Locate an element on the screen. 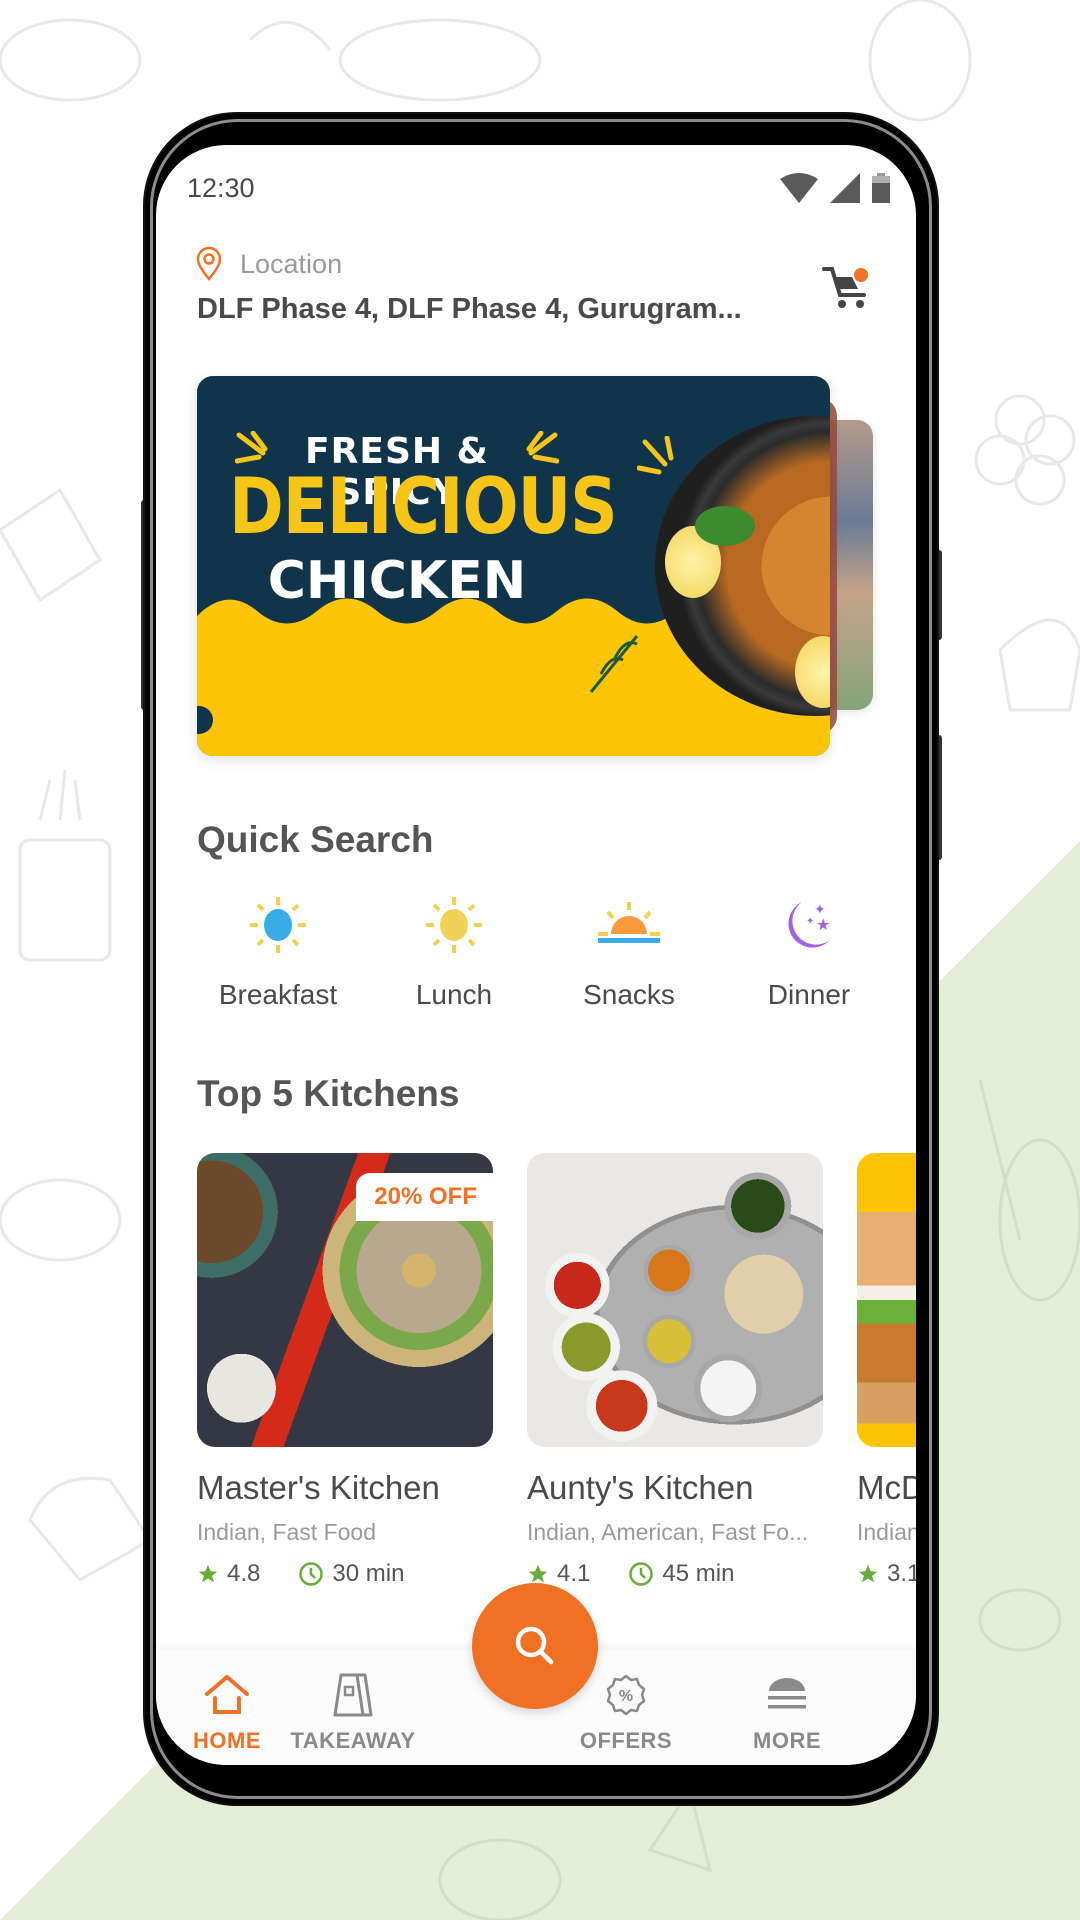  kitchen-meta: 4.8 30 min is located at coordinates (345, 1574).